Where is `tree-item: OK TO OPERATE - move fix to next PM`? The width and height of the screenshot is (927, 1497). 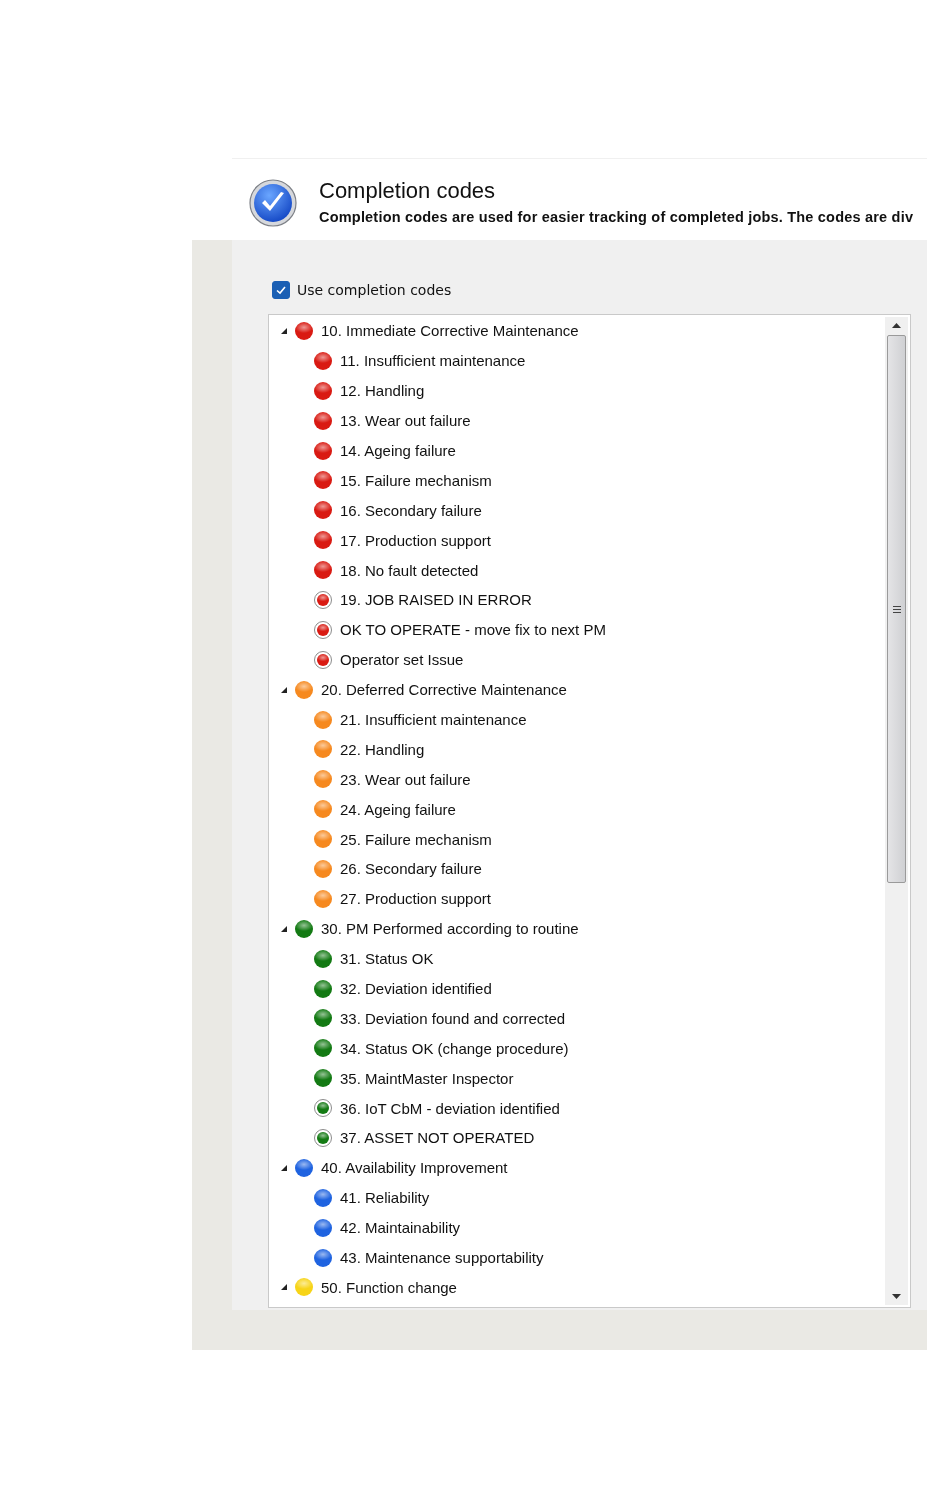 tree-item: OK TO OPERATE - move fix to next PM is located at coordinates (473, 630).